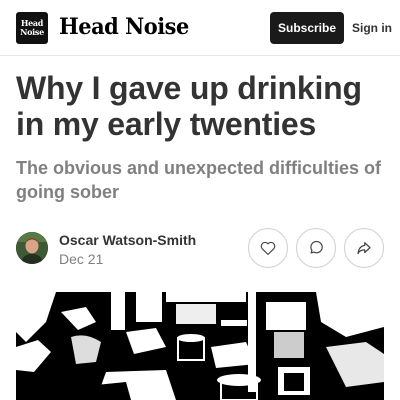  I want to click on avatar-photo, so click(32, 248).